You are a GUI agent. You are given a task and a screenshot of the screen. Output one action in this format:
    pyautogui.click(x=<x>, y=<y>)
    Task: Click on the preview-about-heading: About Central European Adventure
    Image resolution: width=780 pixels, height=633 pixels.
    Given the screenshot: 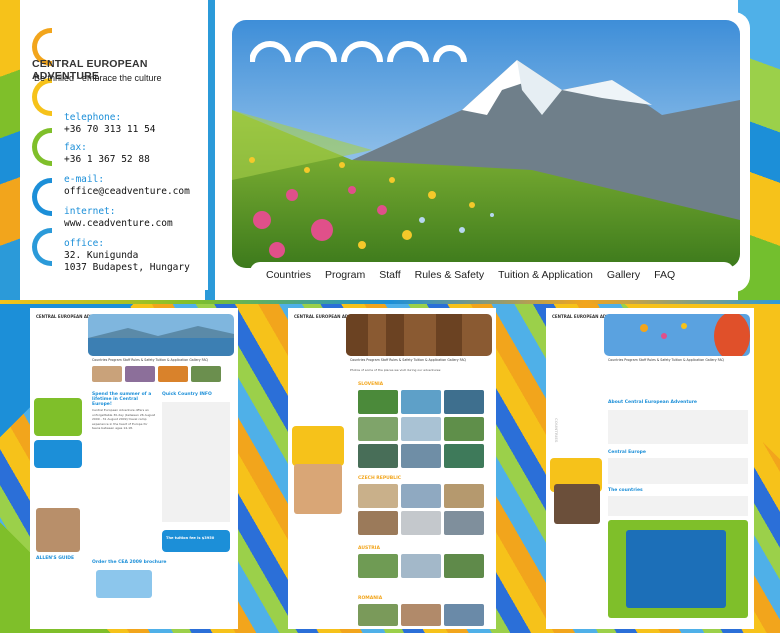 What is the action you would take?
    pyautogui.click(x=652, y=402)
    